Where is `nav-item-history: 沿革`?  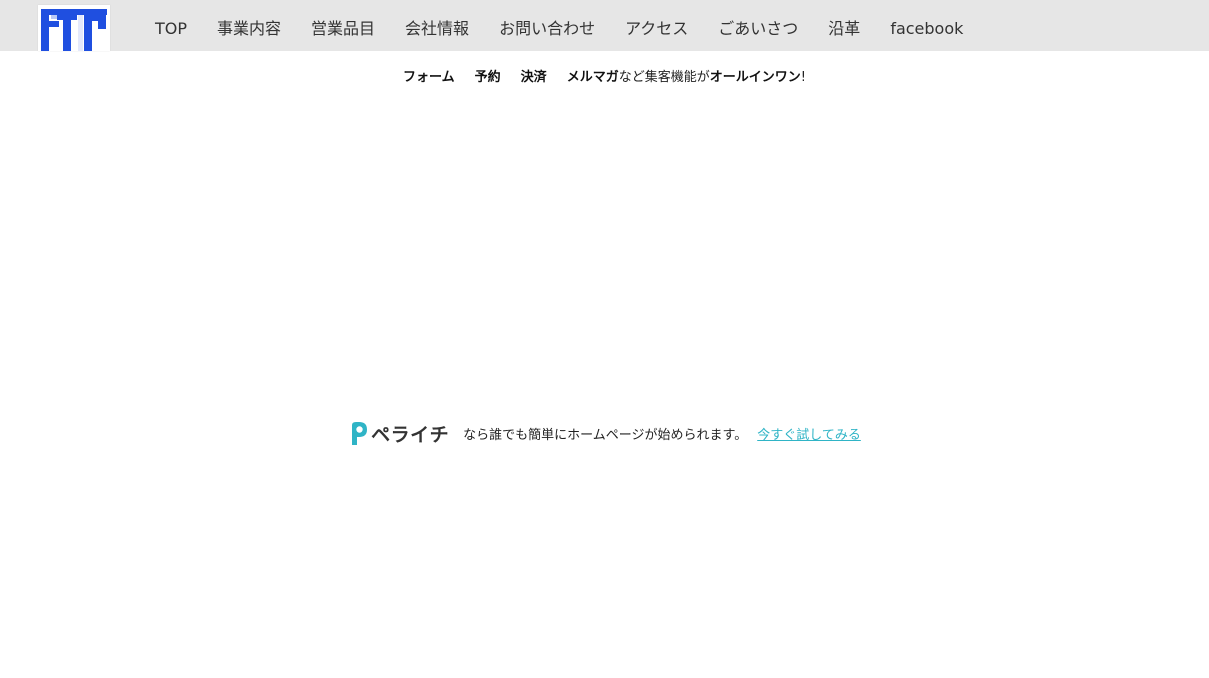
nav-item-history: 沿革 is located at coordinates (844, 28).